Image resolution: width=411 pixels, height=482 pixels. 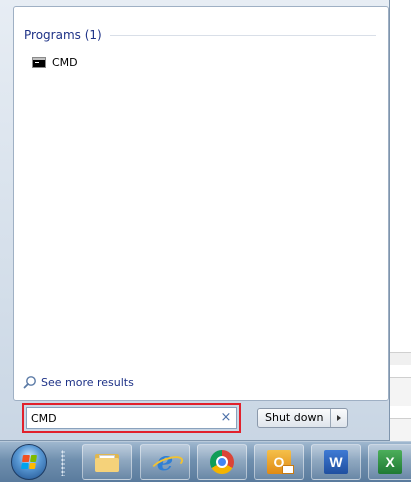 What do you see at coordinates (87, 382) in the screenshot?
I see `see-more-results-label: See more results` at bounding box center [87, 382].